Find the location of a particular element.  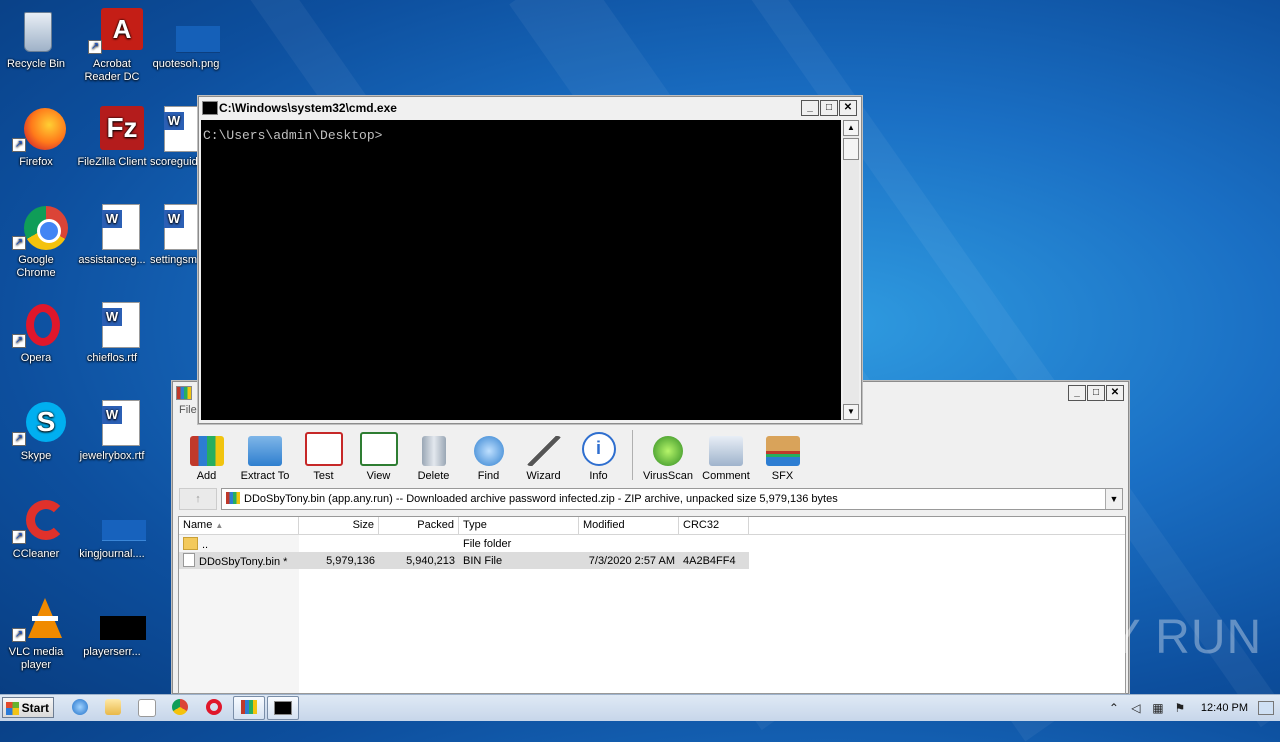

wizard-button: Wizard is located at coordinates (543, 461).